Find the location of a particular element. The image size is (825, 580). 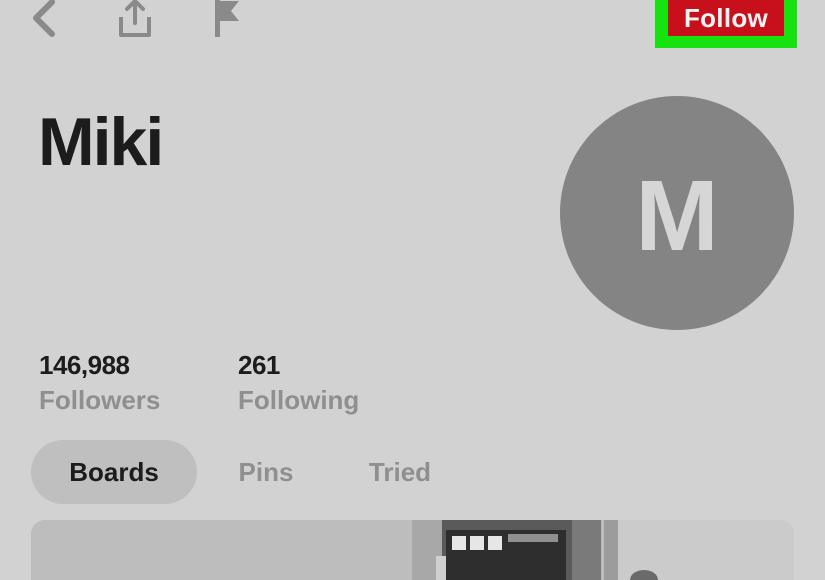

follow-button: Follow is located at coordinates (726, 18).